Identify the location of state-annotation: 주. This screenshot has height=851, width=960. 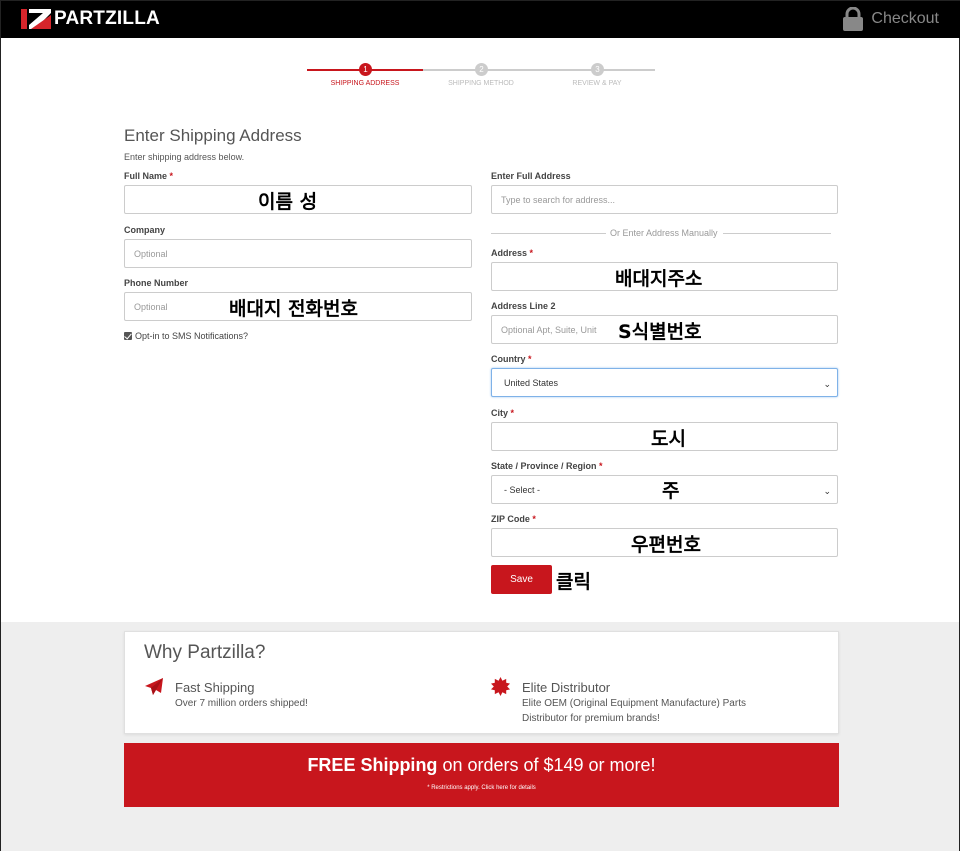
(671, 491).